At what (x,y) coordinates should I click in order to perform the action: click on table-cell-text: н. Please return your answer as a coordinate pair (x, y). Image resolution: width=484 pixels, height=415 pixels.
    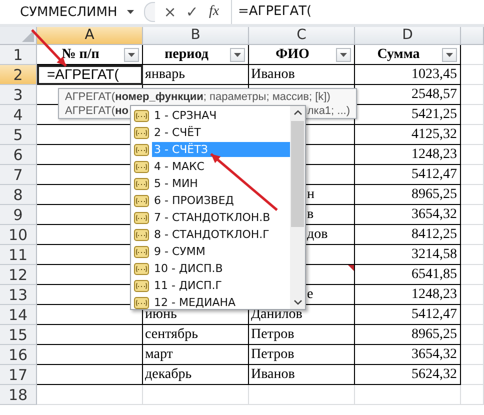
    Looking at the image, I should click on (310, 194).